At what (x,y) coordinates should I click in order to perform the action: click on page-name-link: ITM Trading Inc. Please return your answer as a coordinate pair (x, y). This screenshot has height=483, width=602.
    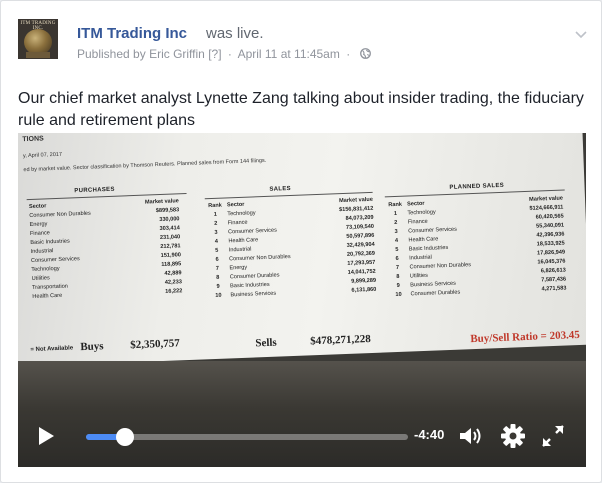
    Looking at the image, I should click on (132, 33).